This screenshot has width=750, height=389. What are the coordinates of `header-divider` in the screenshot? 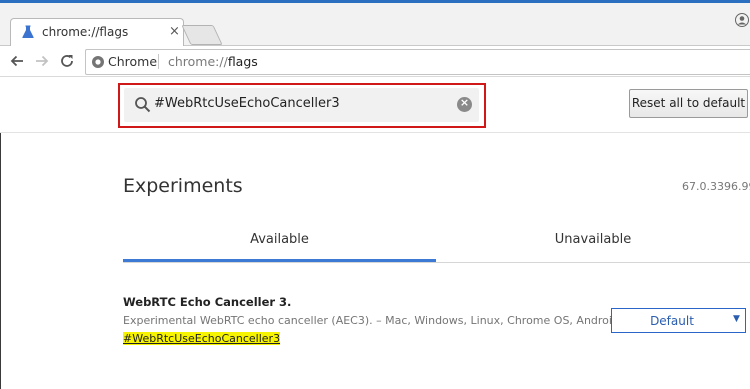 It's located at (375, 132).